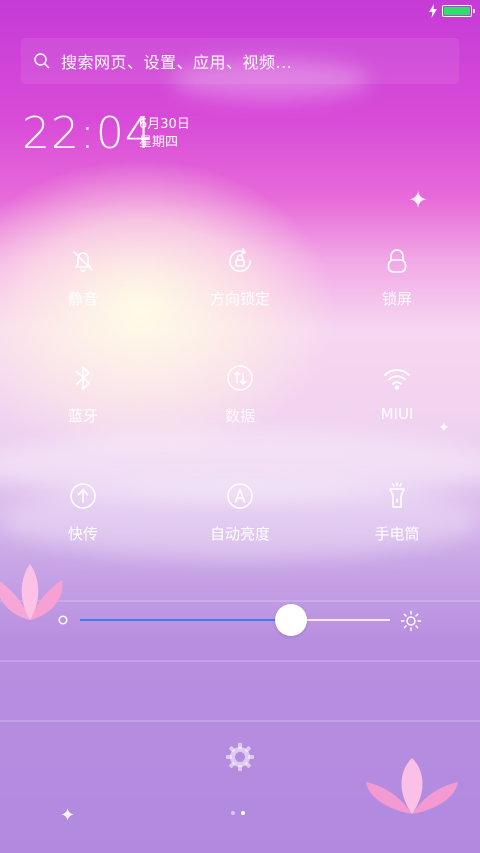 Image resolution: width=480 pixels, height=853 pixels. Describe the element at coordinates (240, 496) in the screenshot. I see `auto-brightness-icon` at that location.